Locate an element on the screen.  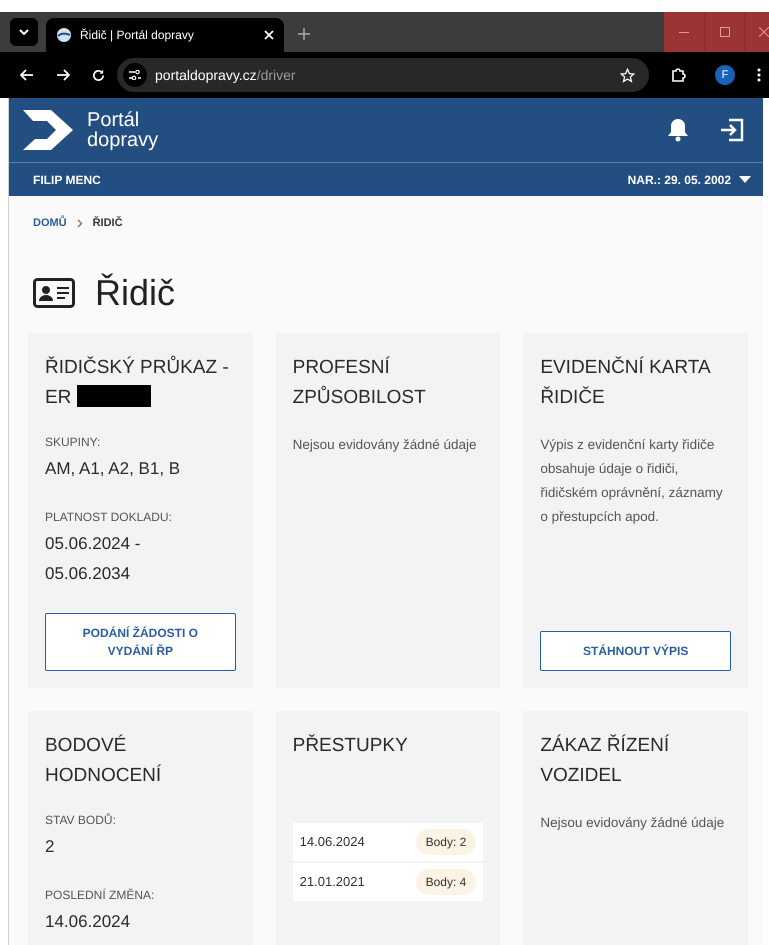
field-value: 2 is located at coordinates (50, 847).